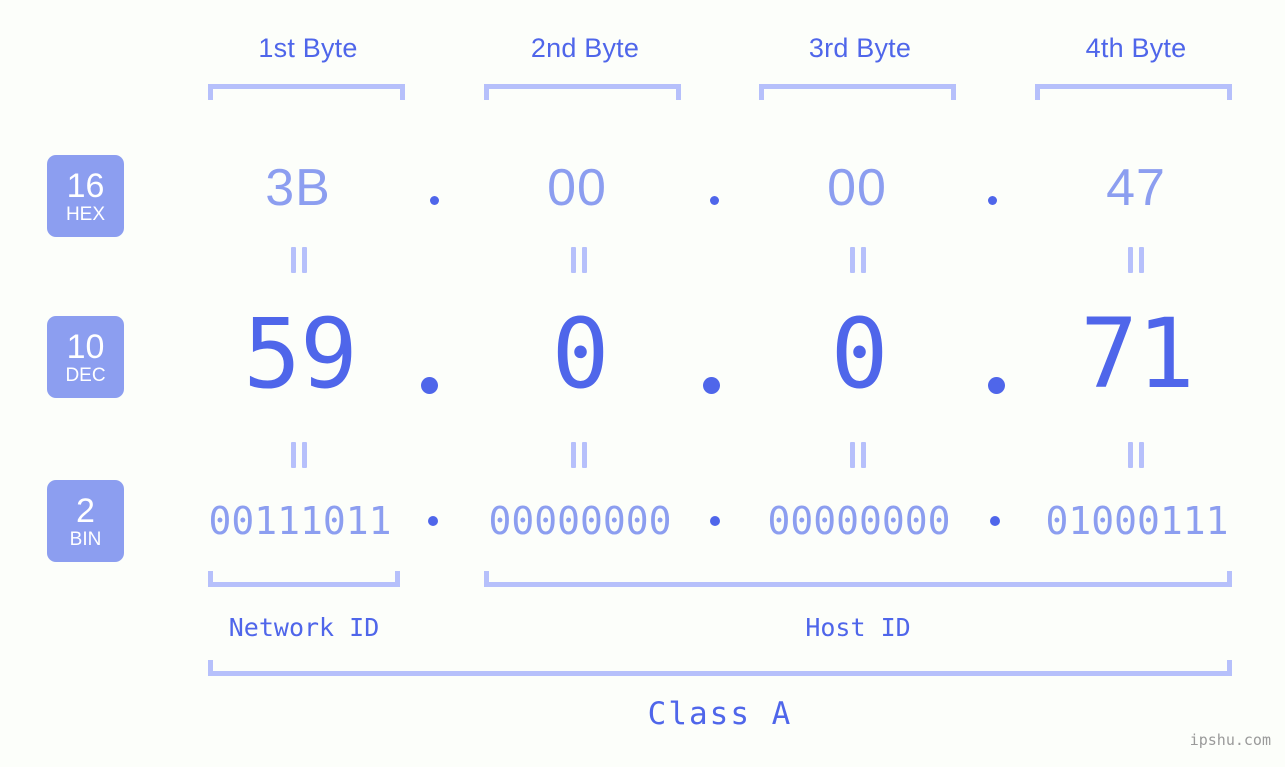 This screenshot has width=1285, height=767. What do you see at coordinates (720, 714) in the screenshot?
I see `class-label: Class A` at bounding box center [720, 714].